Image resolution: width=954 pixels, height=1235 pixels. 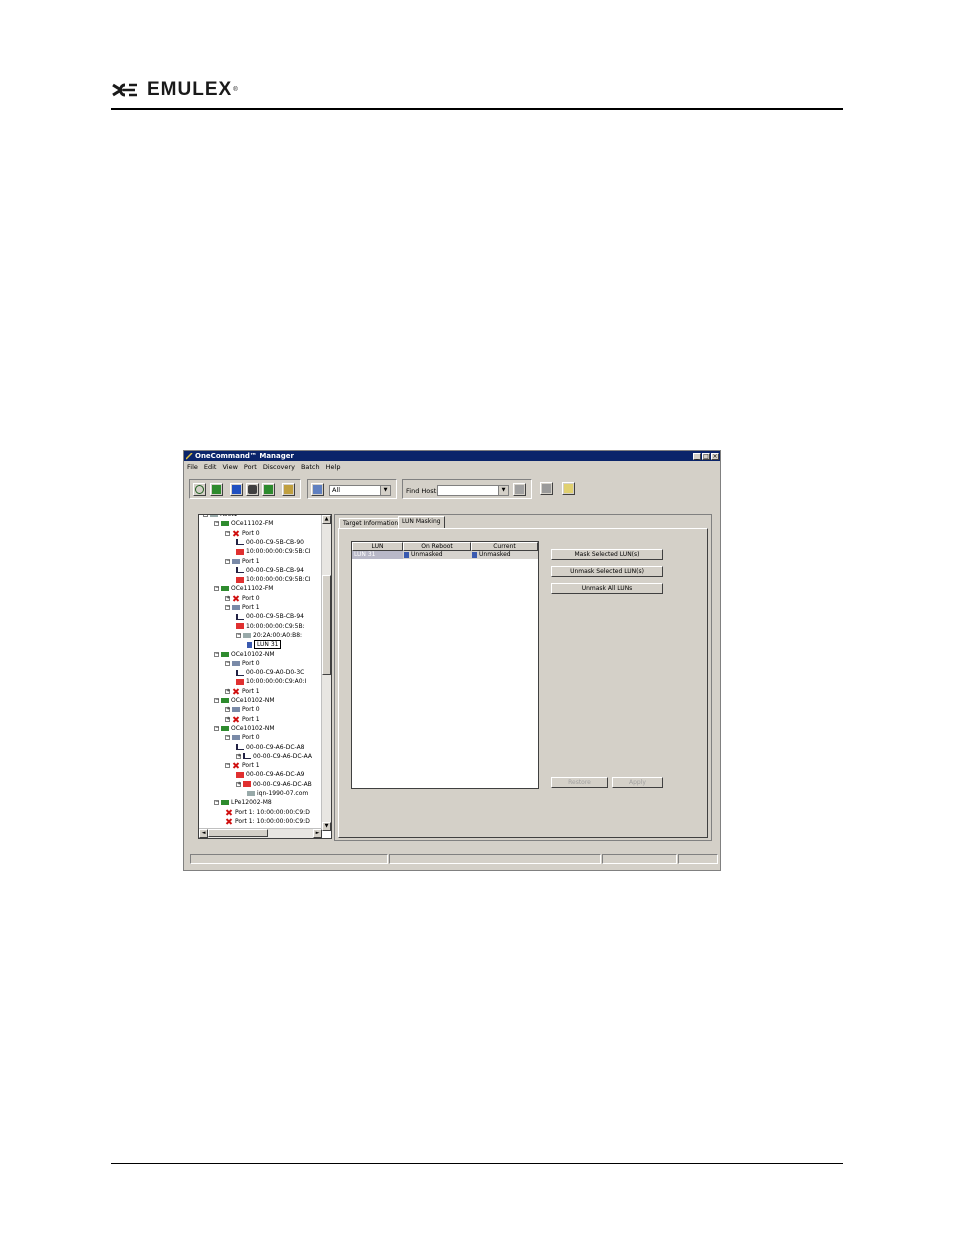 What do you see at coordinates (192, 467) in the screenshot?
I see `menu-file: File` at bounding box center [192, 467].